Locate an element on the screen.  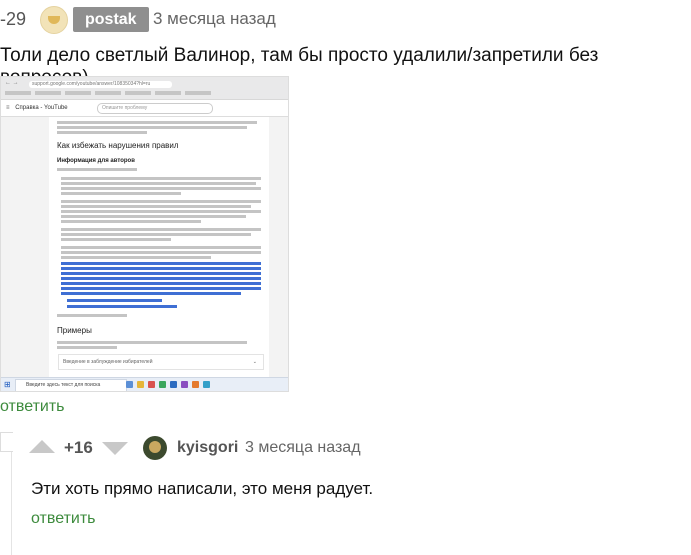
accordion-item: Введение в заблуждение избирателей ⌄ is located at coordinates (161, 362).